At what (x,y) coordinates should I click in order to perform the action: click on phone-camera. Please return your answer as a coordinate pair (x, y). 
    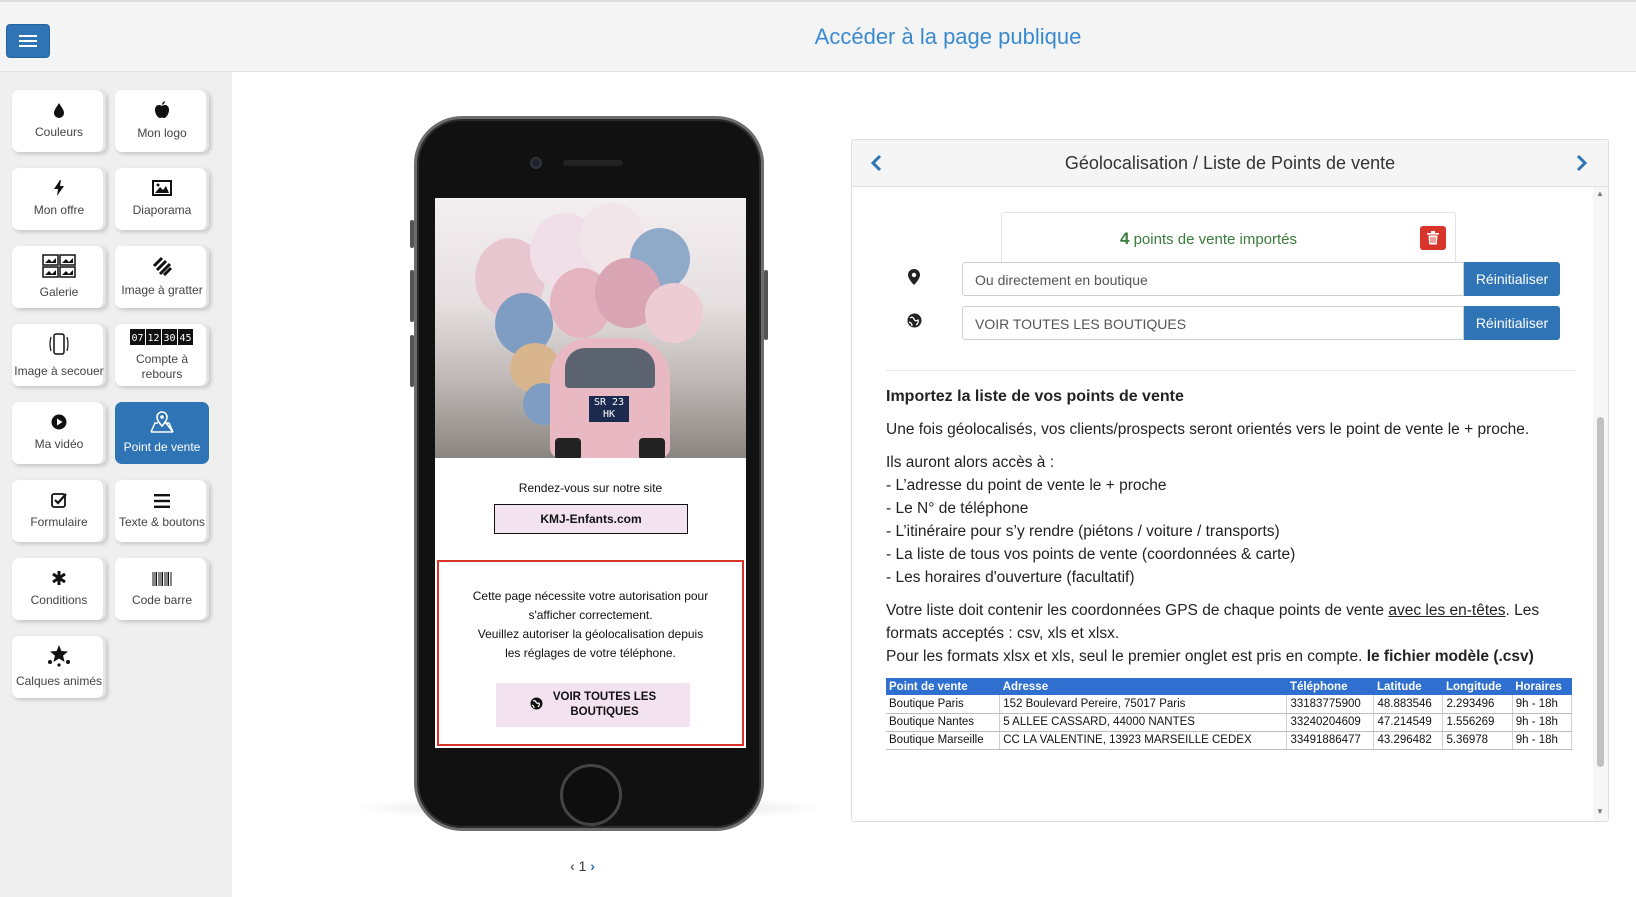
    Looking at the image, I should click on (536, 163).